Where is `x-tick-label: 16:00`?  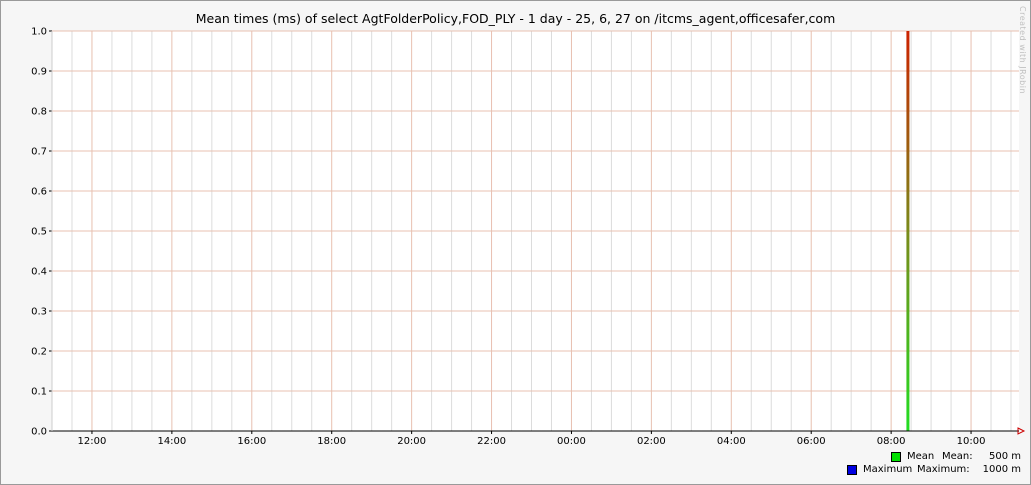
x-tick-label: 16:00 is located at coordinates (251, 441).